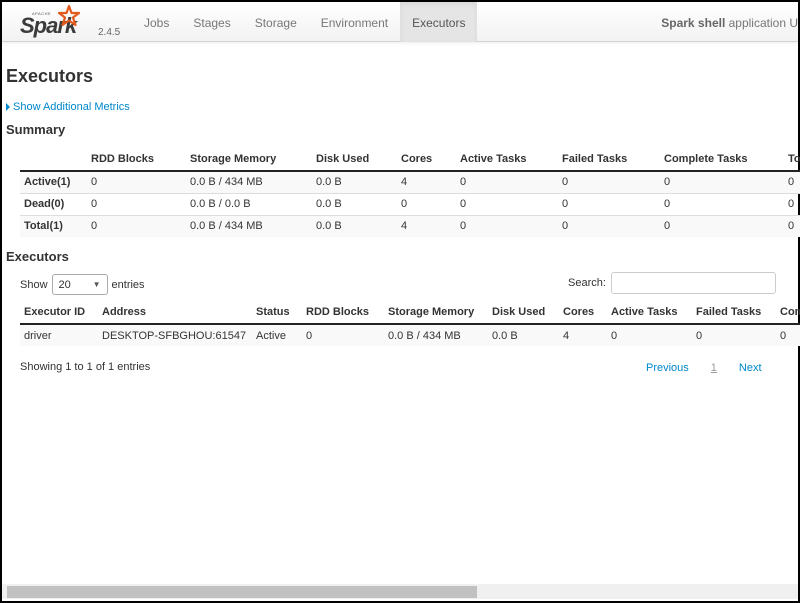 The width and height of the screenshot is (800, 603). What do you see at coordinates (788, 334) in the screenshot?
I see `complete-tasks-cell: 0` at bounding box center [788, 334].